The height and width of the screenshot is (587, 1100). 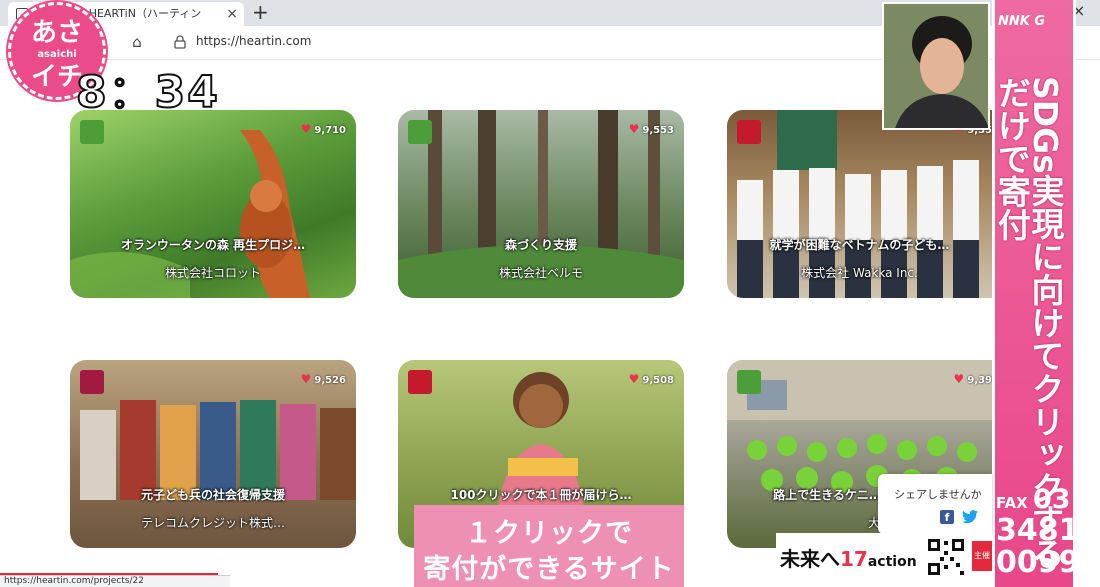 I want to click on logo-text: あさ, so click(x=57, y=33).